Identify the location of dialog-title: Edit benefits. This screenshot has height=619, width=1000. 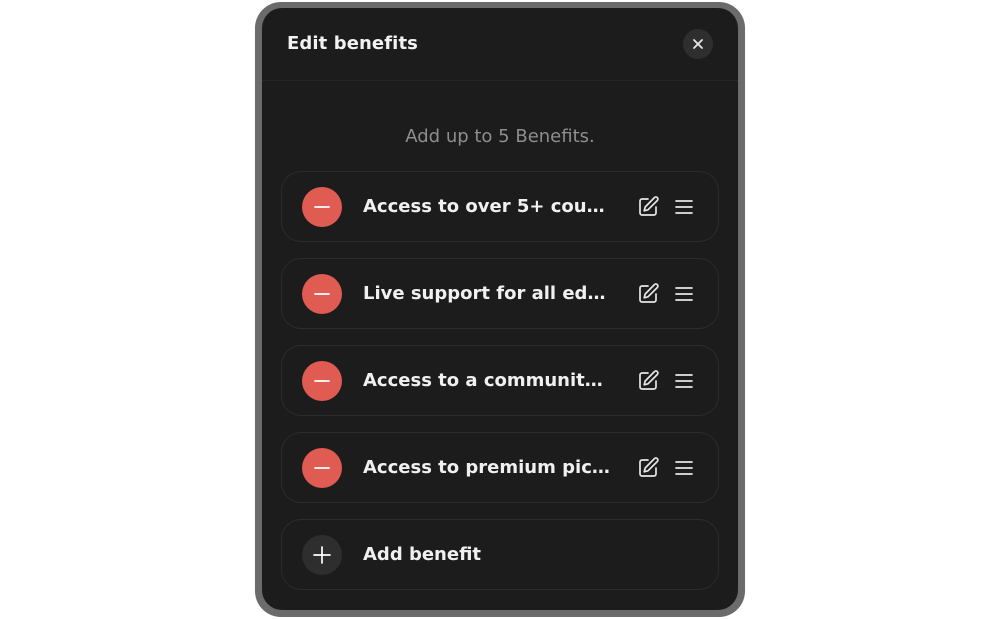
(352, 43).